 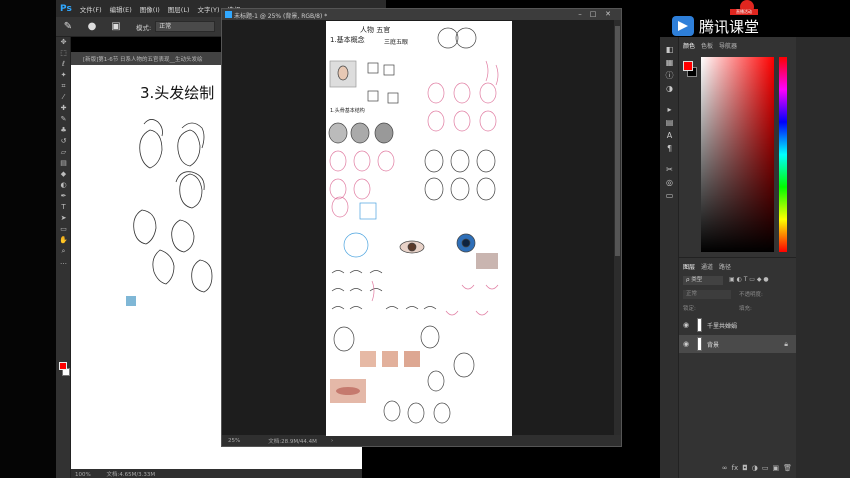 I want to click on main-document-title: 未标题-1 @ 25% (背景, RGB/8) *, so click(x=421, y=14).